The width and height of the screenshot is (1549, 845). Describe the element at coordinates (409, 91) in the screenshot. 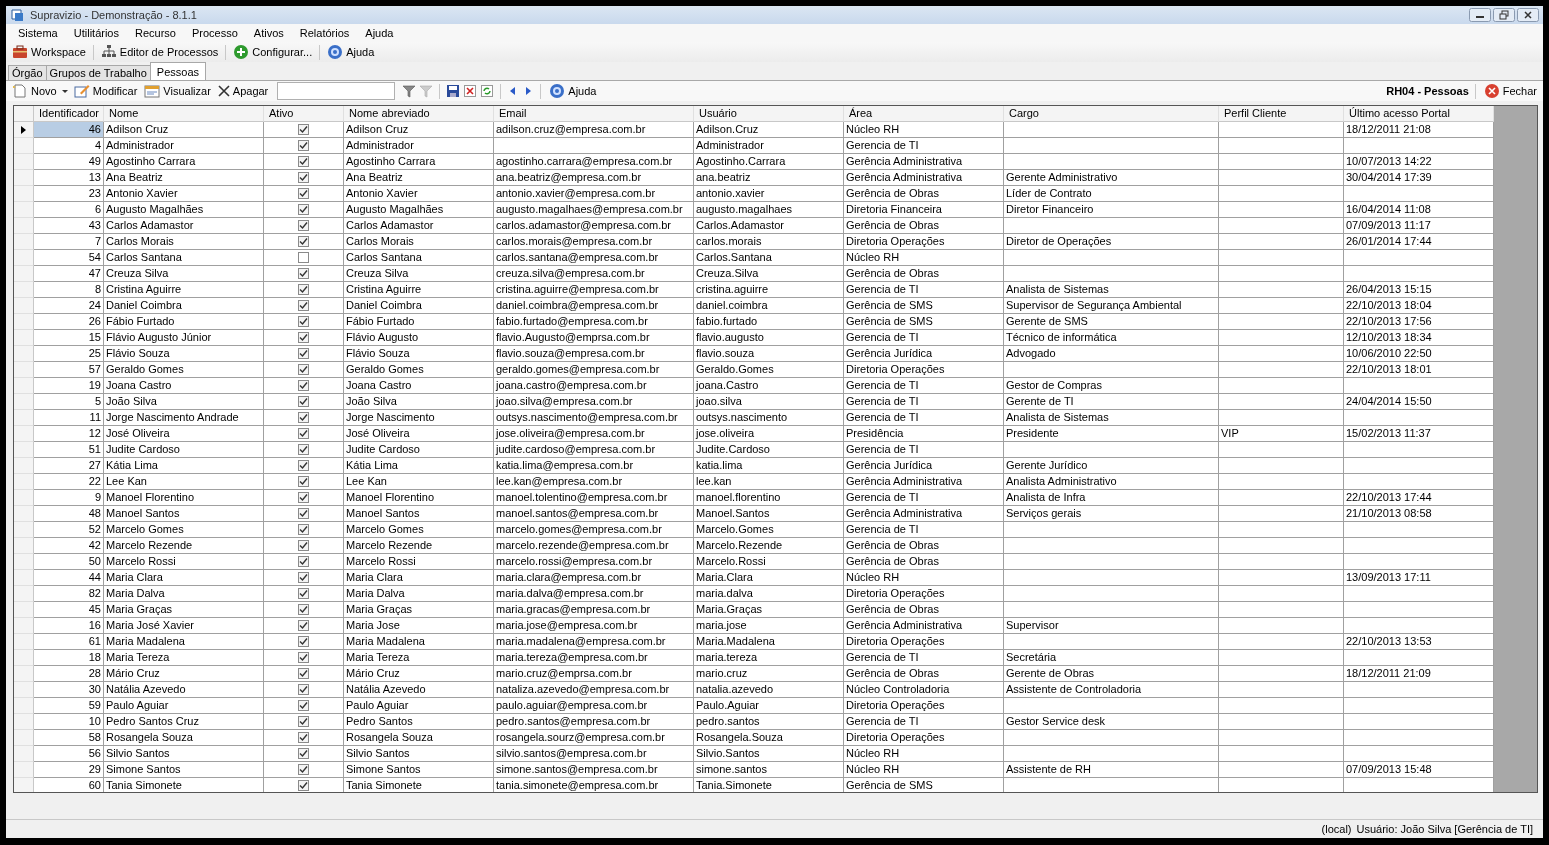

I see `filter-icon` at that location.